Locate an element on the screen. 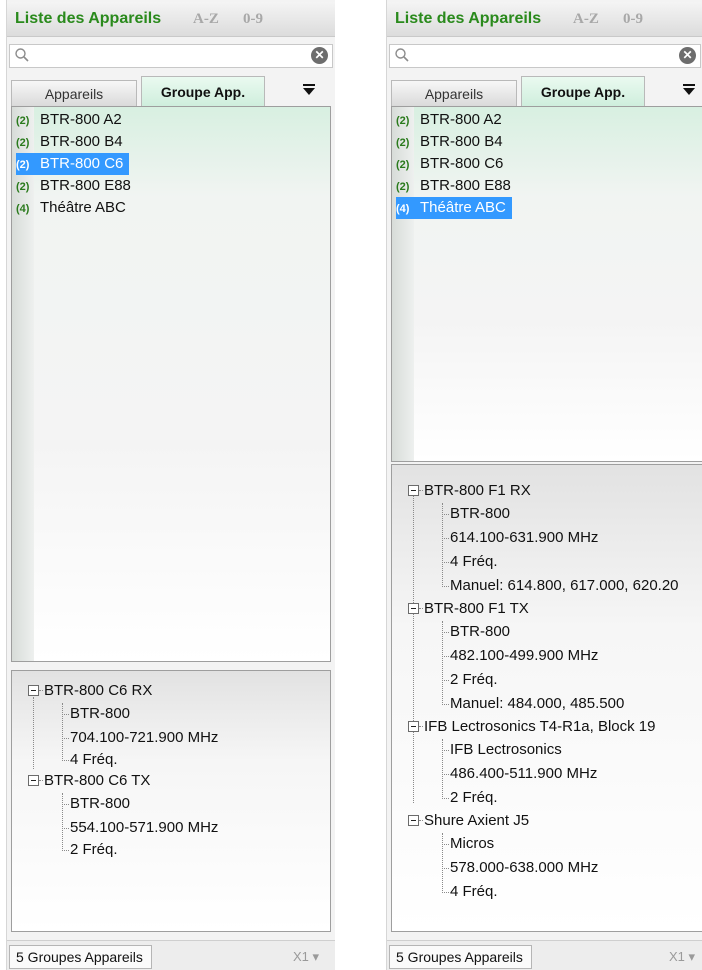 This screenshot has height=970, width=702. tree-node-device: BTR-800 C6 RX is located at coordinates (98, 691).